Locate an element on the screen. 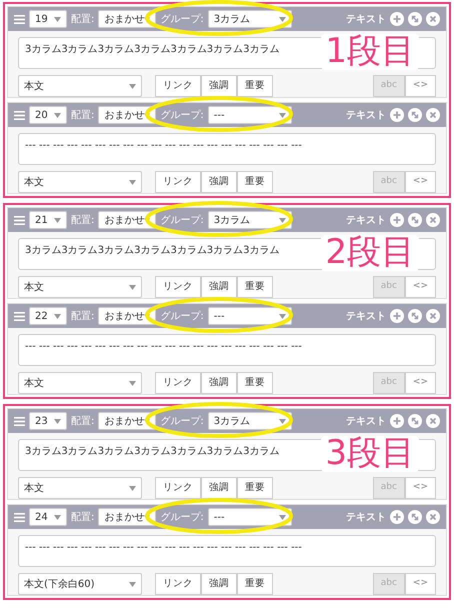 The height and width of the screenshot is (608, 454). number-select: 24 is located at coordinates (48, 517).